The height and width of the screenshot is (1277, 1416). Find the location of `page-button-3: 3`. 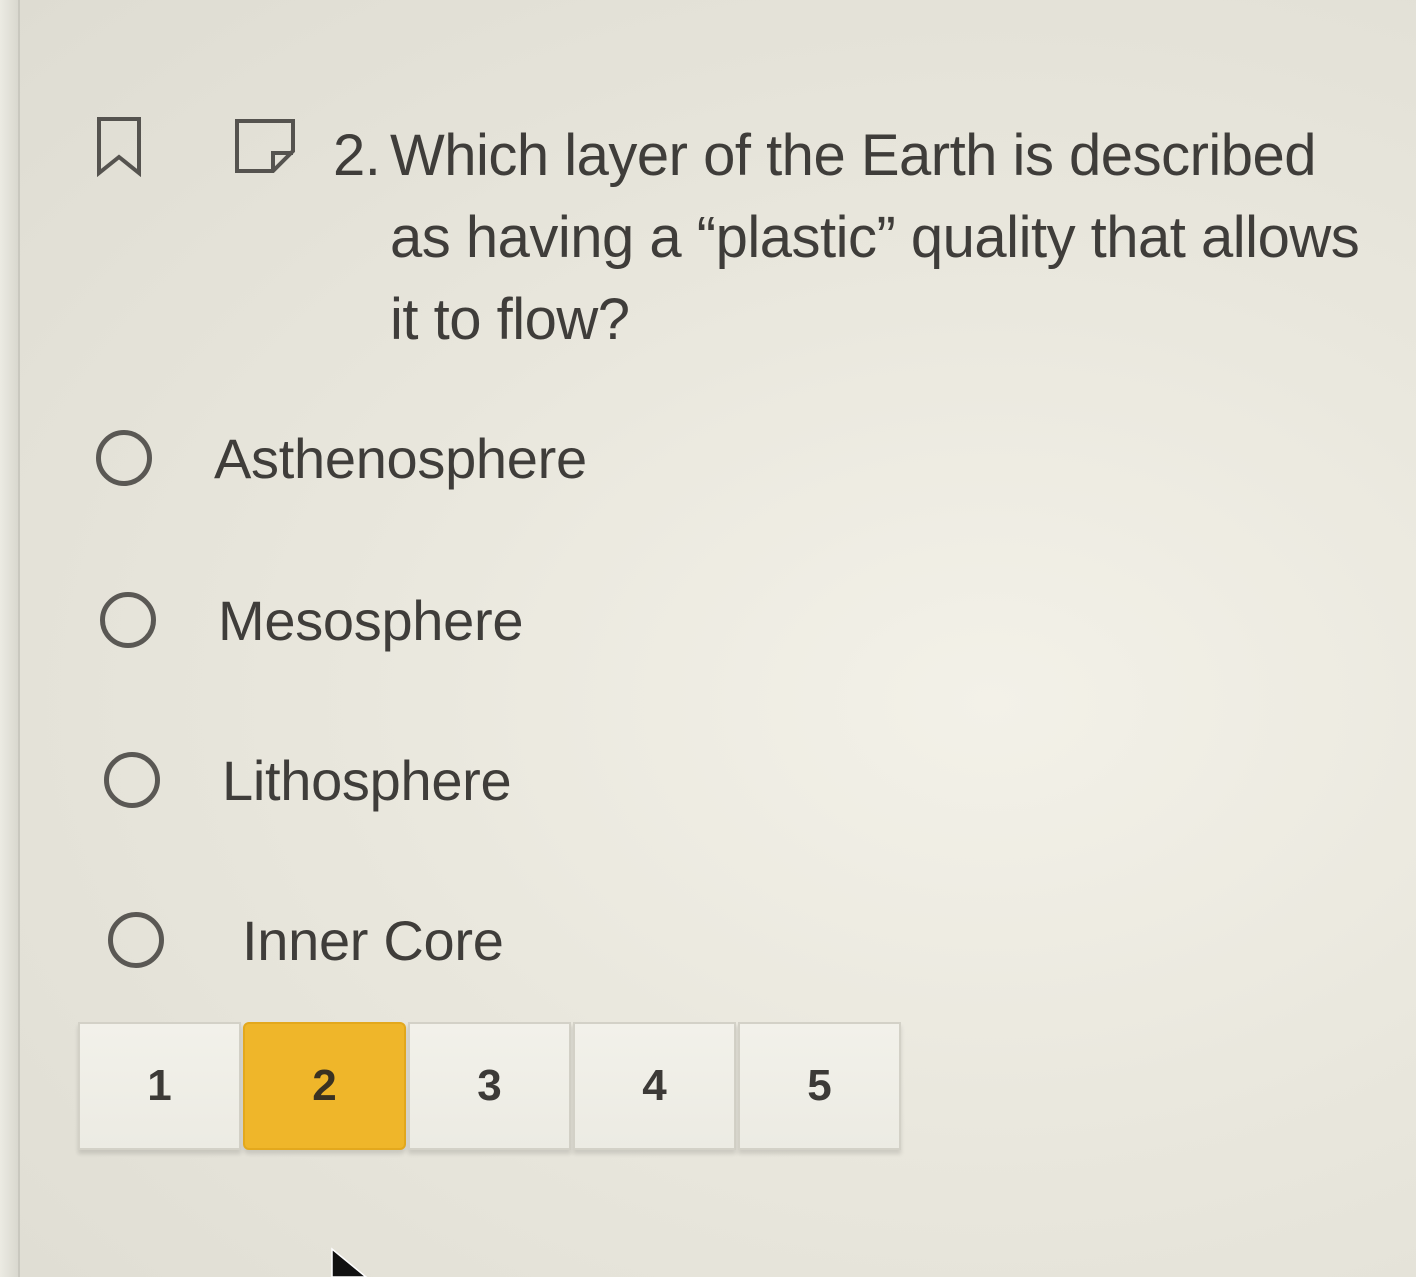

page-button-3: 3 is located at coordinates (489, 1086).